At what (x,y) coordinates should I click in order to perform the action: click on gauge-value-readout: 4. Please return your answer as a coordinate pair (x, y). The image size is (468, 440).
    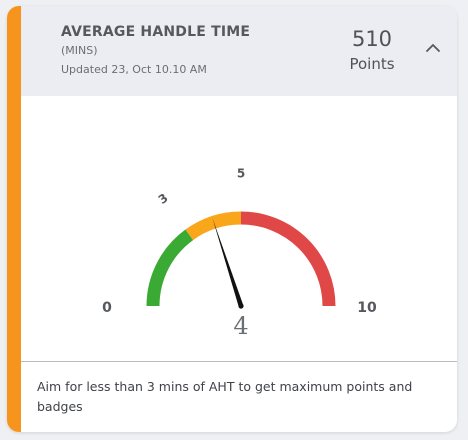
    Looking at the image, I should click on (240, 326).